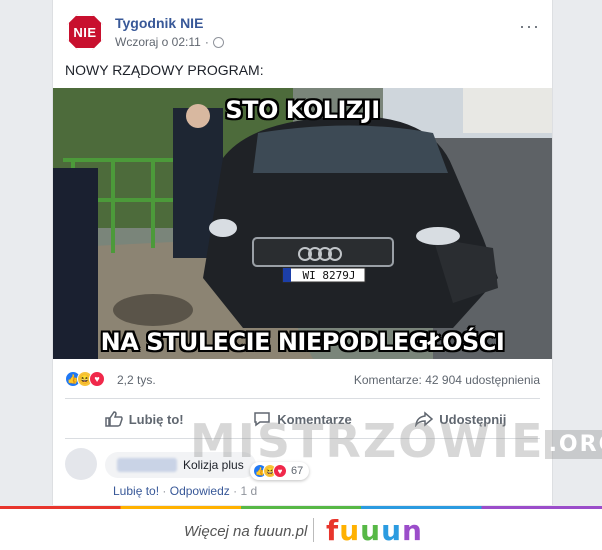  Describe the element at coordinates (159, 23) in the screenshot. I see `page-name-link: Tygodnik NIE` at that location.